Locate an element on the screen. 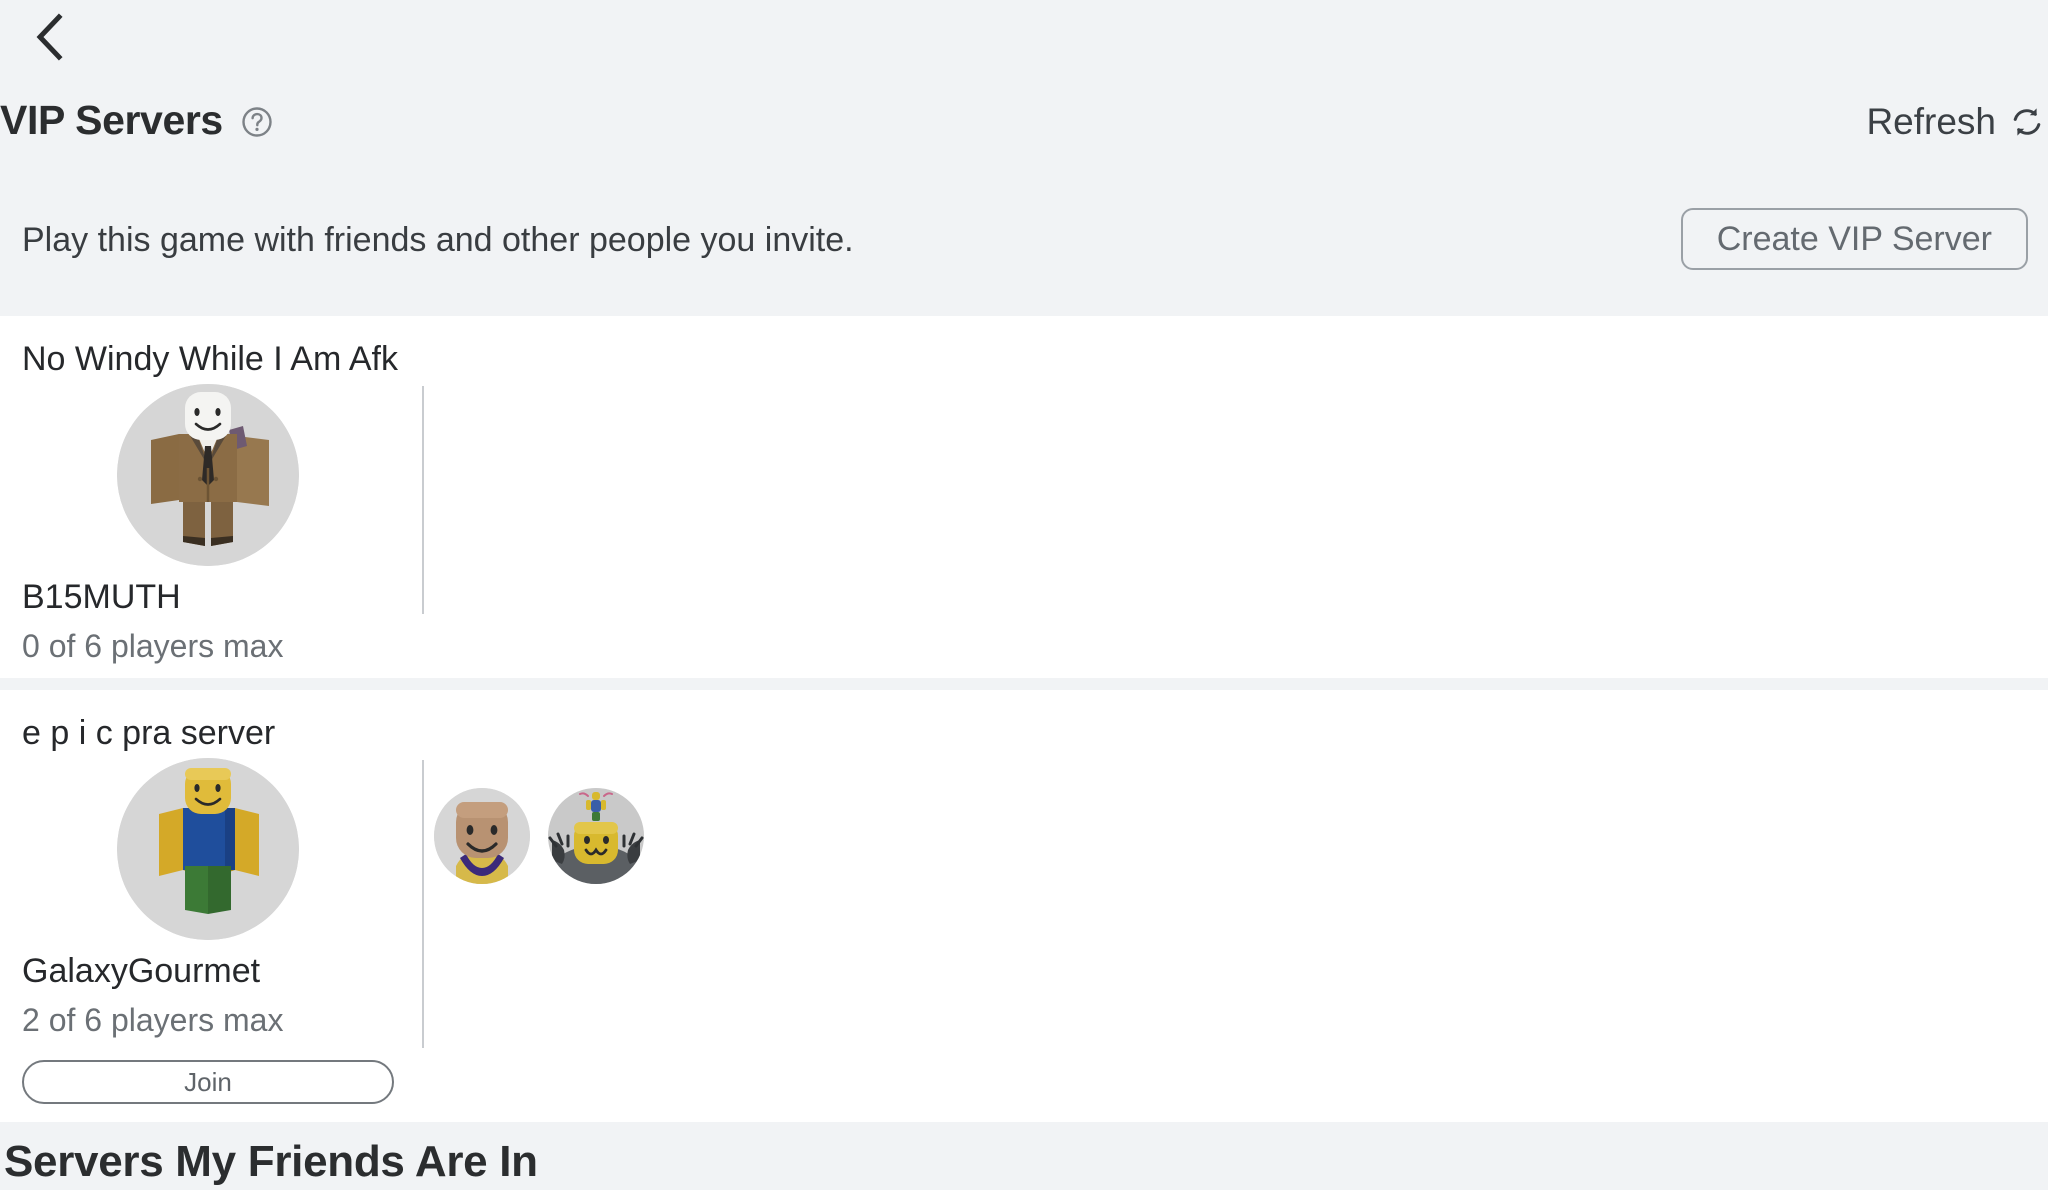 The height and width of the screenshot is (1190, 2048). card-separator is located at coordinates (1024, 684).